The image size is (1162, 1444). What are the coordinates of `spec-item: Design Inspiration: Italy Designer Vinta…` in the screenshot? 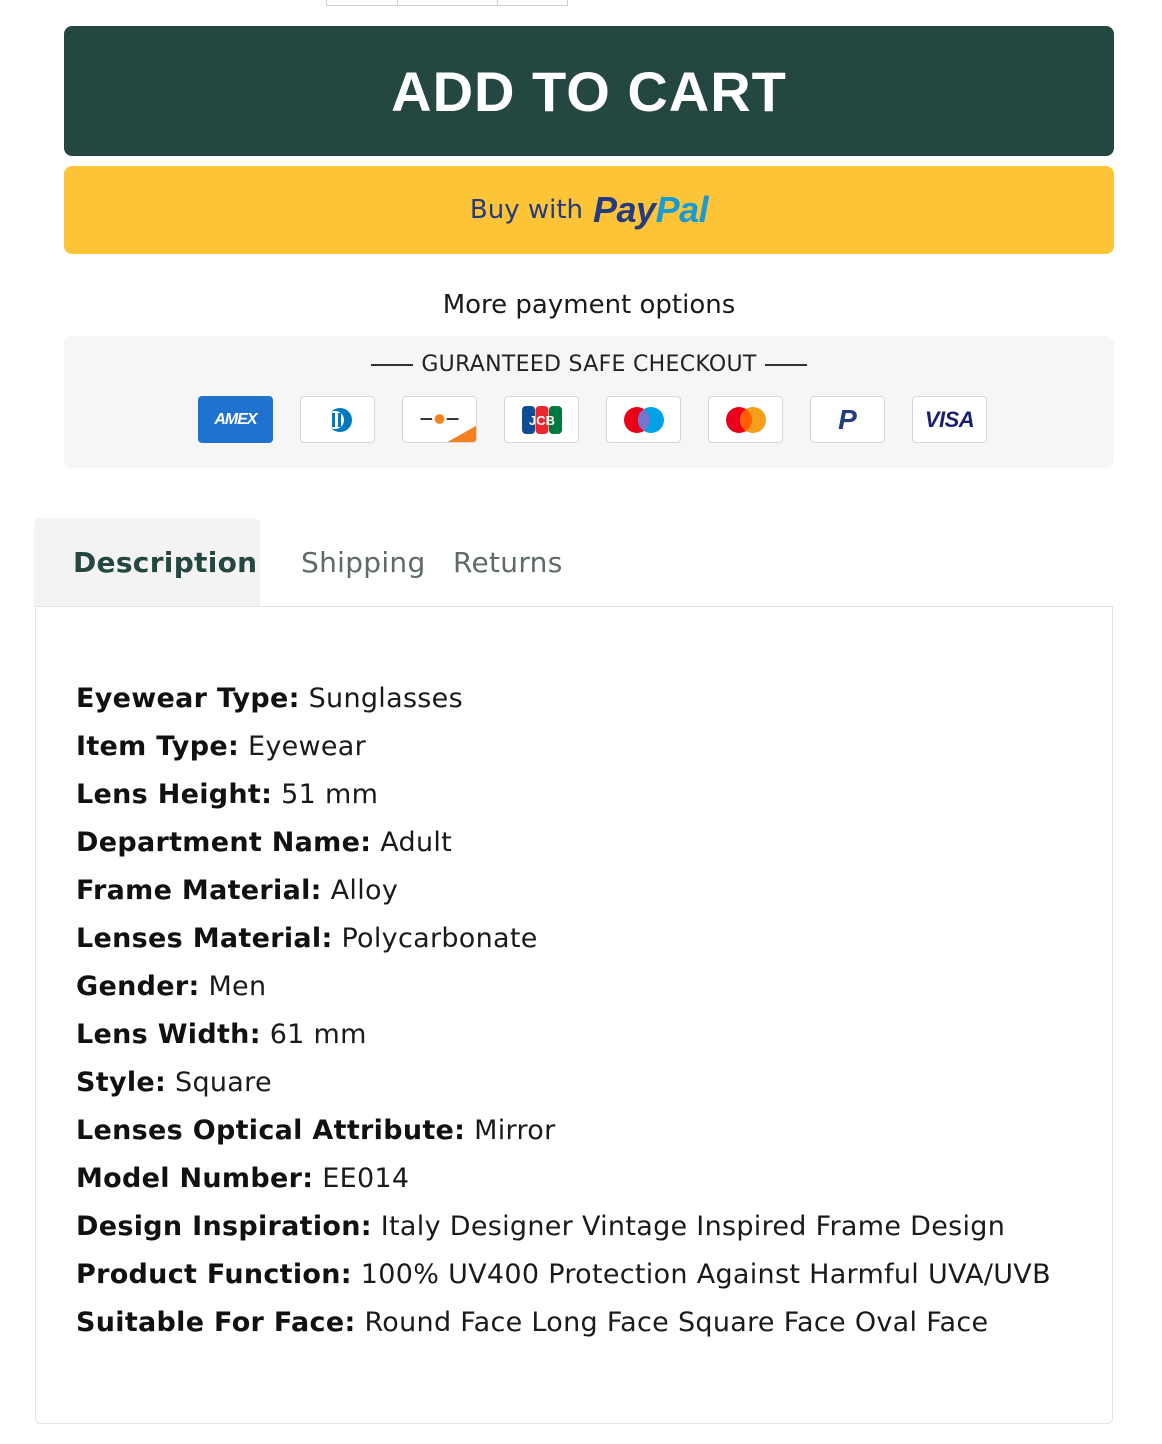 It's located at (541, 1226).